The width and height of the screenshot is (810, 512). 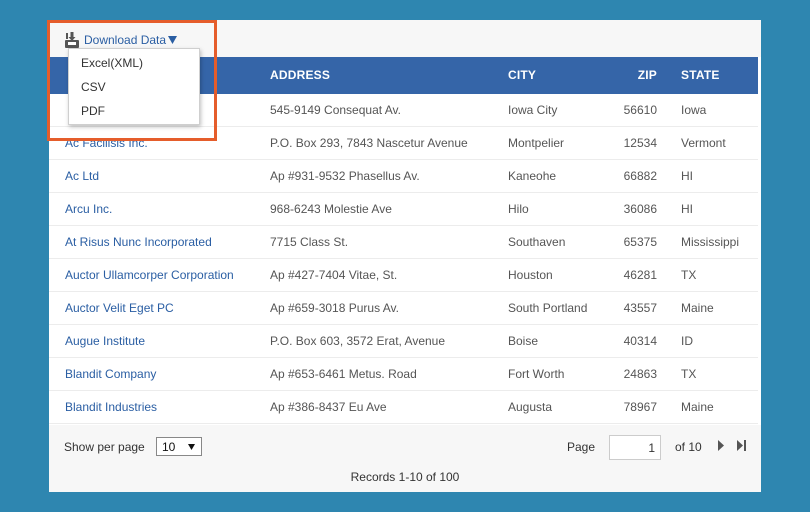 I want to click on next-page-icon, so click(x=721, y=445).